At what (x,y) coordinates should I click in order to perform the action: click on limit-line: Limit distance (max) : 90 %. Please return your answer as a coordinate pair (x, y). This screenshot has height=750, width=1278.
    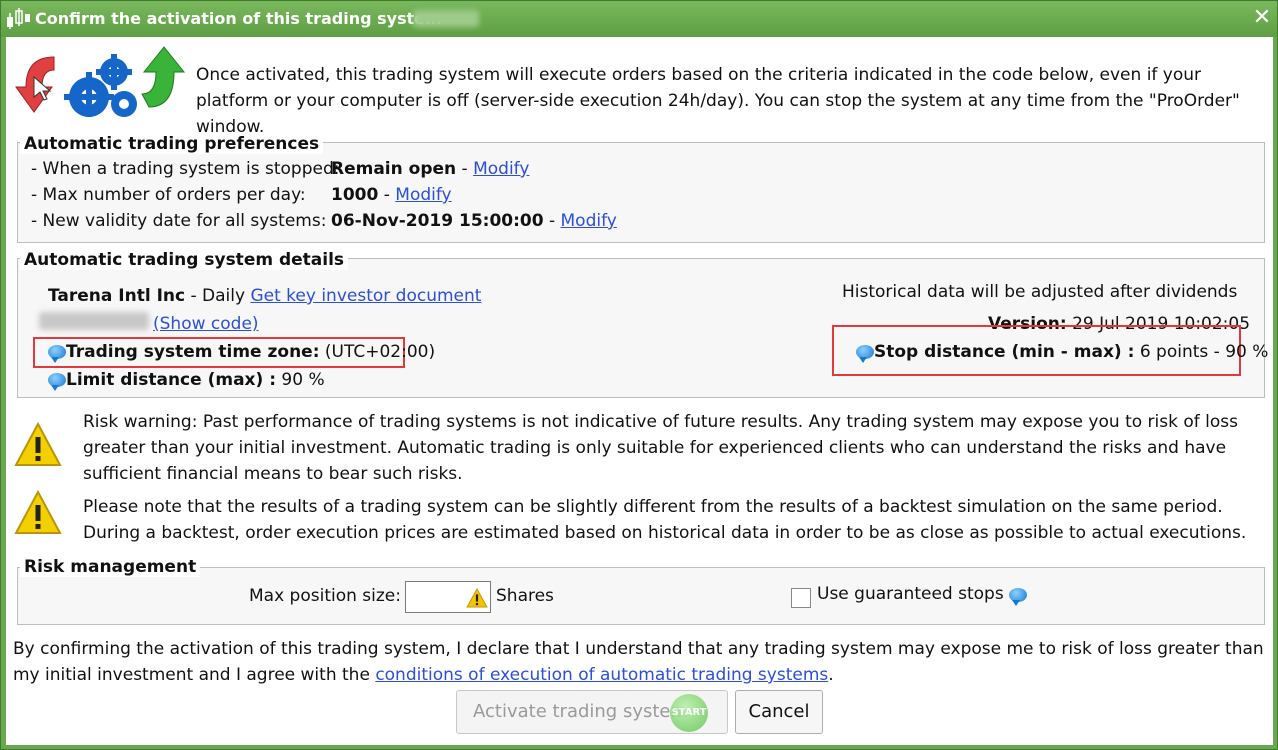
    Looking at the image, I should click on (186, 380).